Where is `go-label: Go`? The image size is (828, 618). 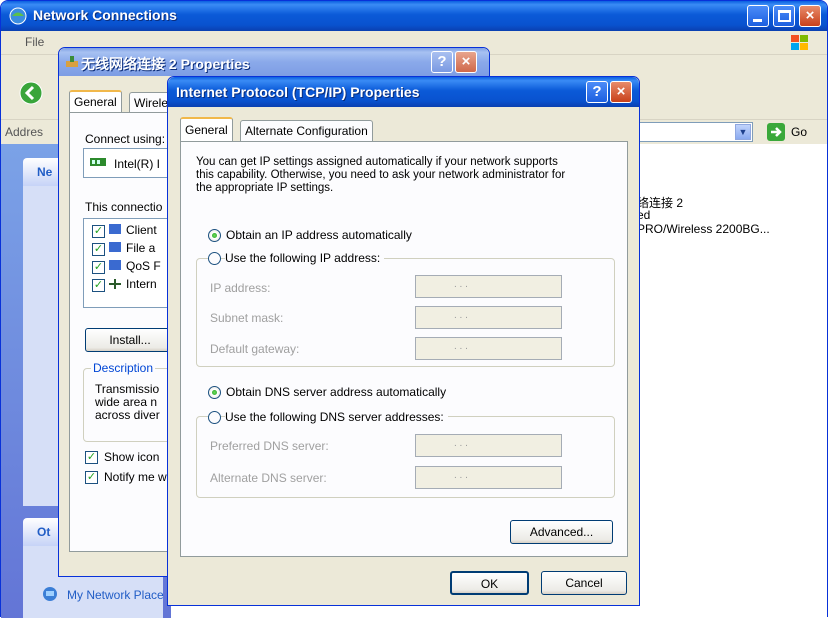 go-label: Go is located at coordinates (799, 132).